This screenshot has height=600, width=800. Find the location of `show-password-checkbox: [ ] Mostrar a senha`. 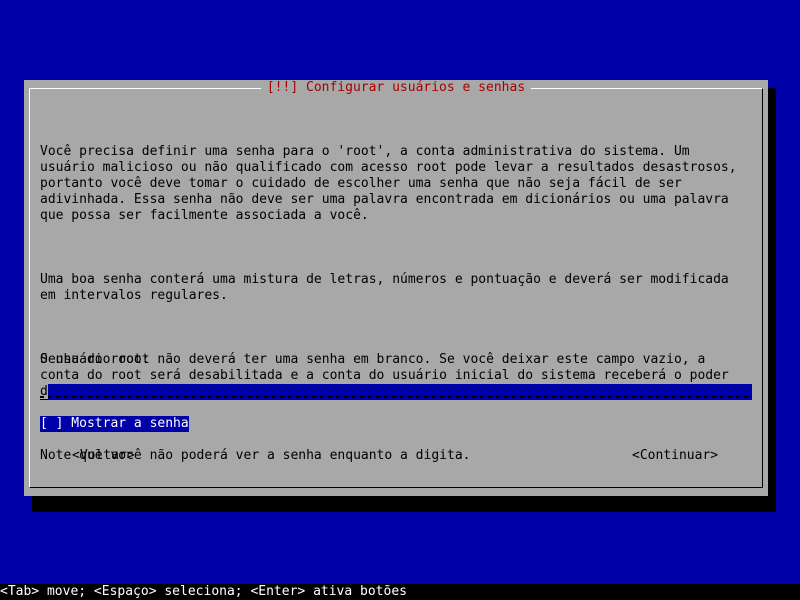

show-password-checkbox: [ ] Mostrar a senha is located at coordinates (114, 424).